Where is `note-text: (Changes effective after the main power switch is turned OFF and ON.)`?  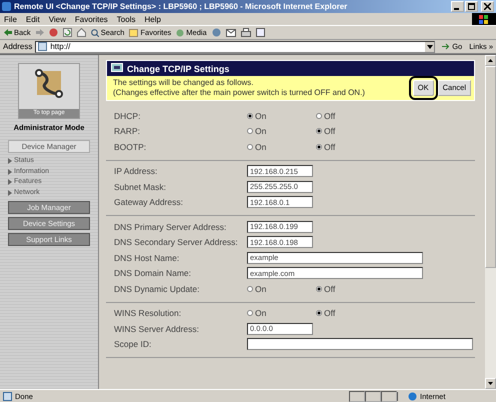 note-text: (Changes effective after the main power switch is turned OFF and ON.) is located at coordinates (239, 93).